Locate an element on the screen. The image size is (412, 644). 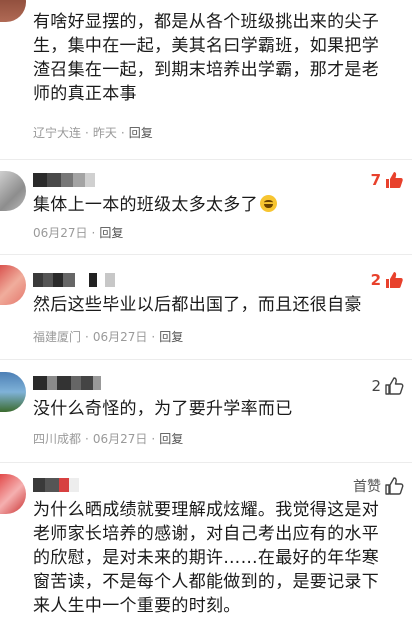
grinning-sweat-emoji is located at coordinates (268, 203).